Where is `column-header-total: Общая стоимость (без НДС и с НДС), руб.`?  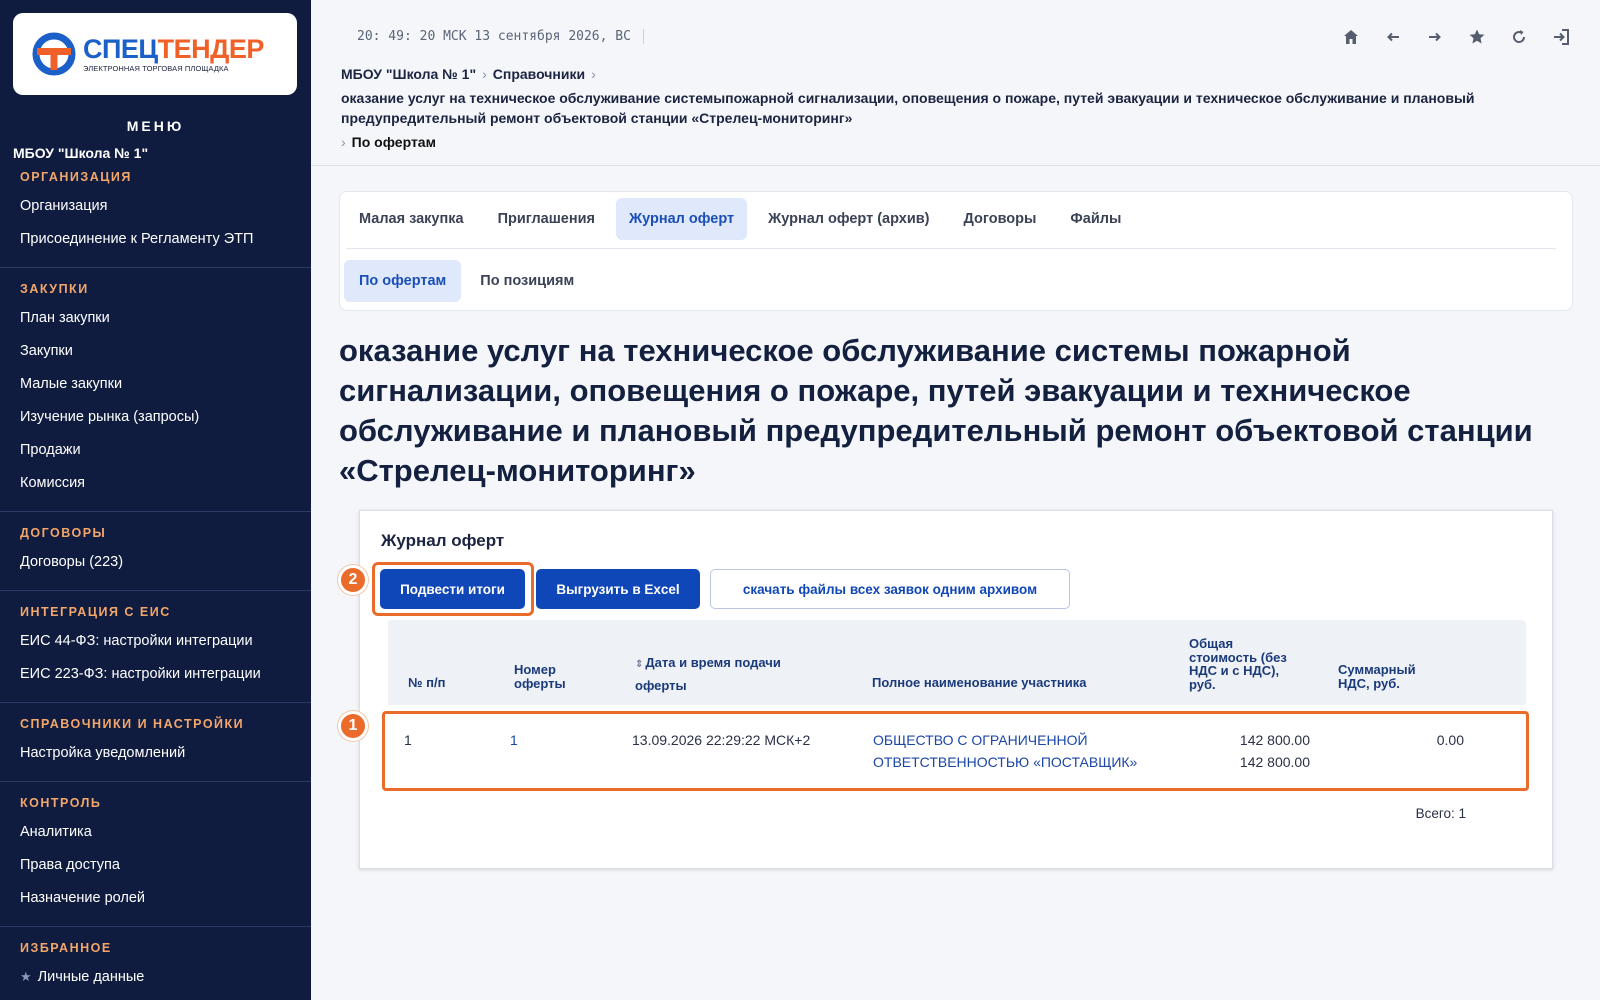 column-header-total: Общая стоимость (без НДС и с НДС), руб. is located at coordinates (1244, 664).